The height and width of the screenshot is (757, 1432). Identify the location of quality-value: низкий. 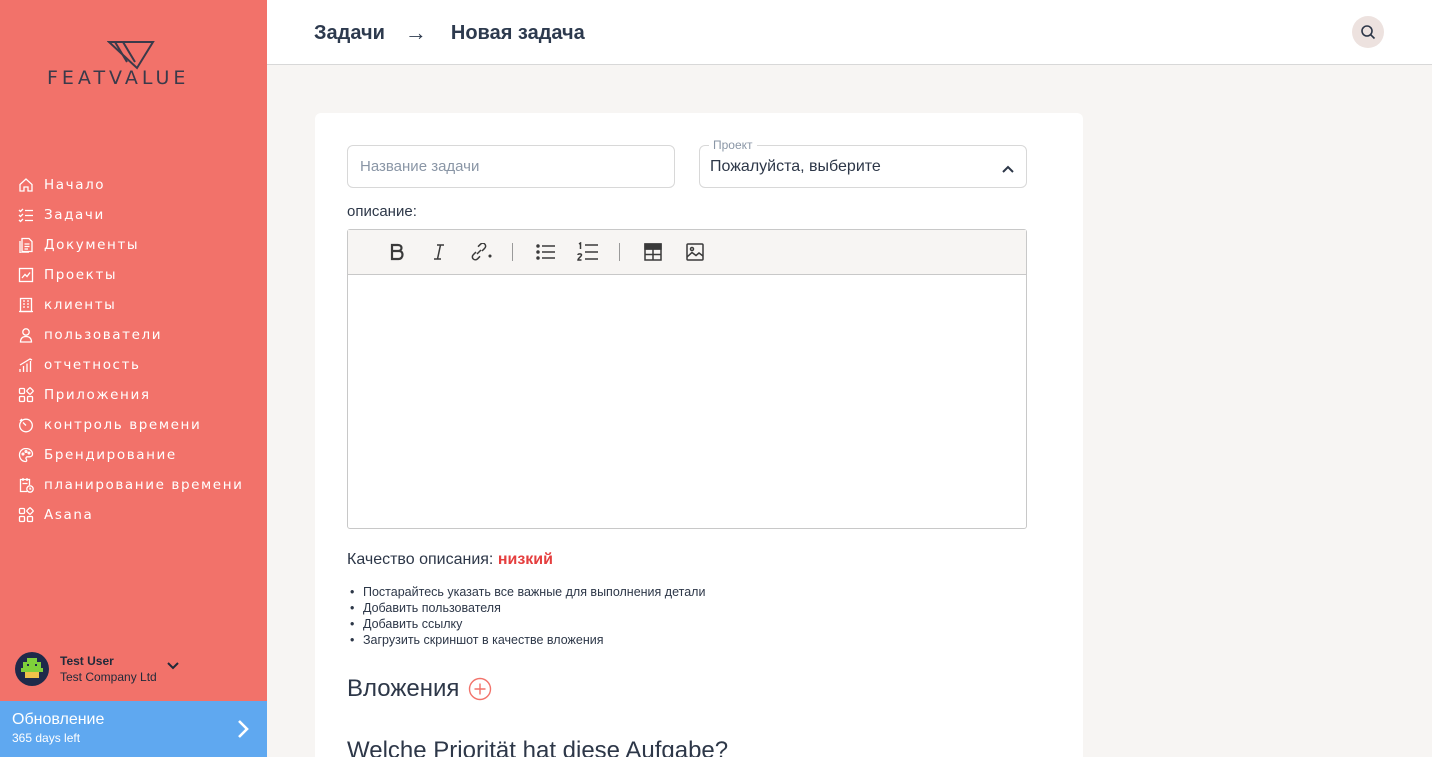
(525, 559).